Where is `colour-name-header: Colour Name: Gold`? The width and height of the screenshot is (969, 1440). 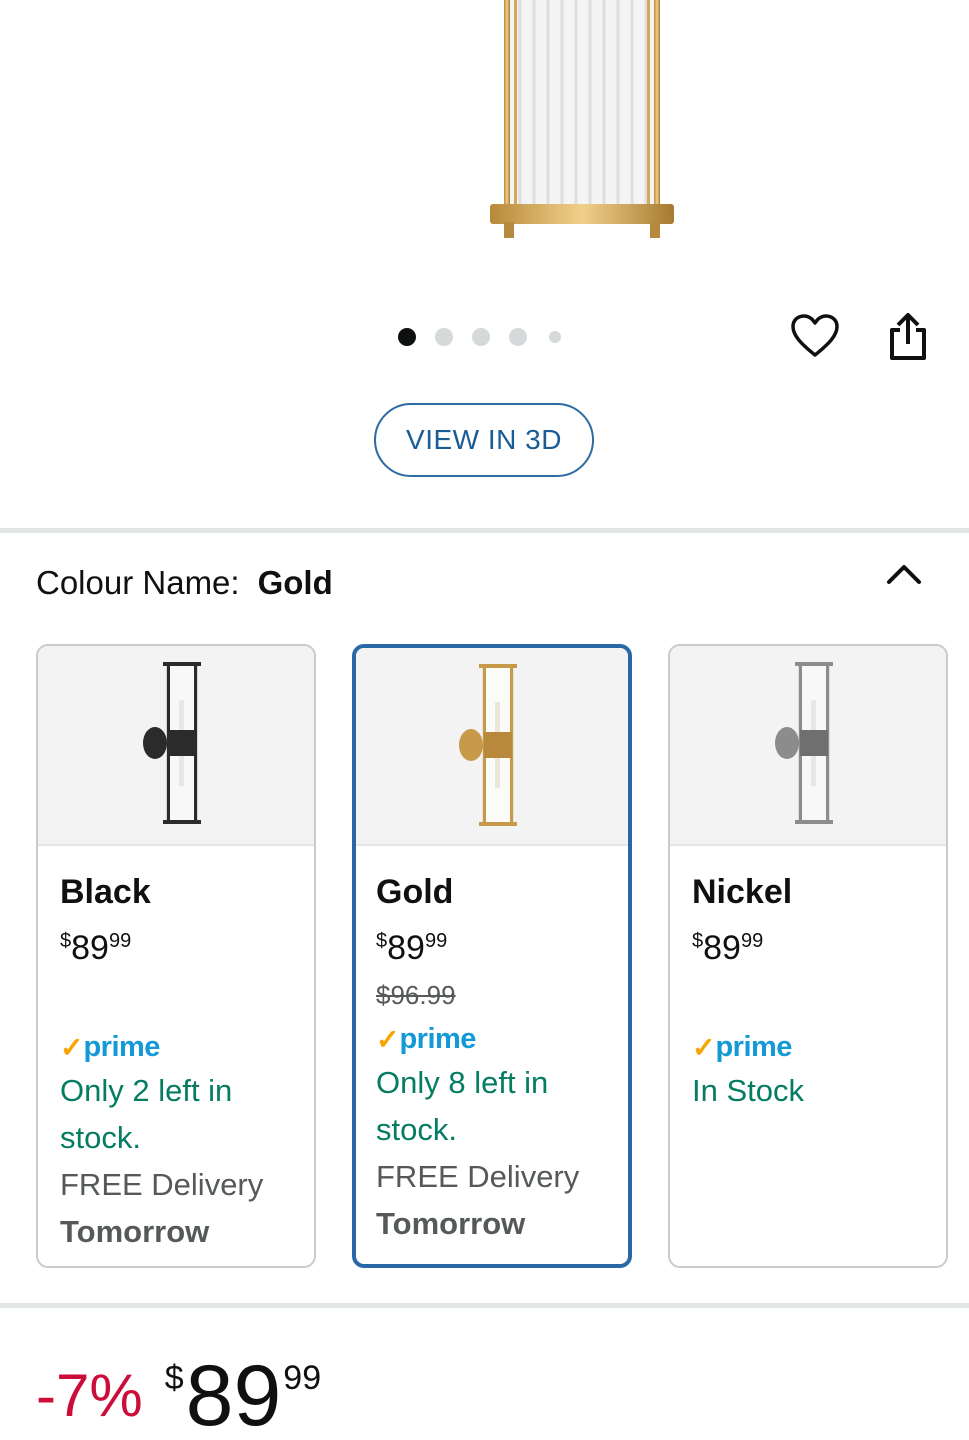
colour-name-header: Colour Name: Gold is located at coordinates (184, 583).